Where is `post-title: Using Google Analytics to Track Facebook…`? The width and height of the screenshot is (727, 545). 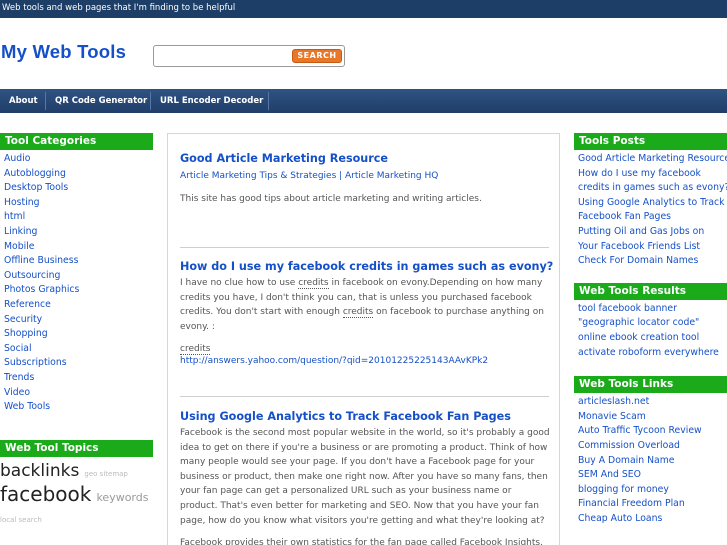 post-title: Using Google Analytics to Track Facebook… is located at coordinates (365, 416).